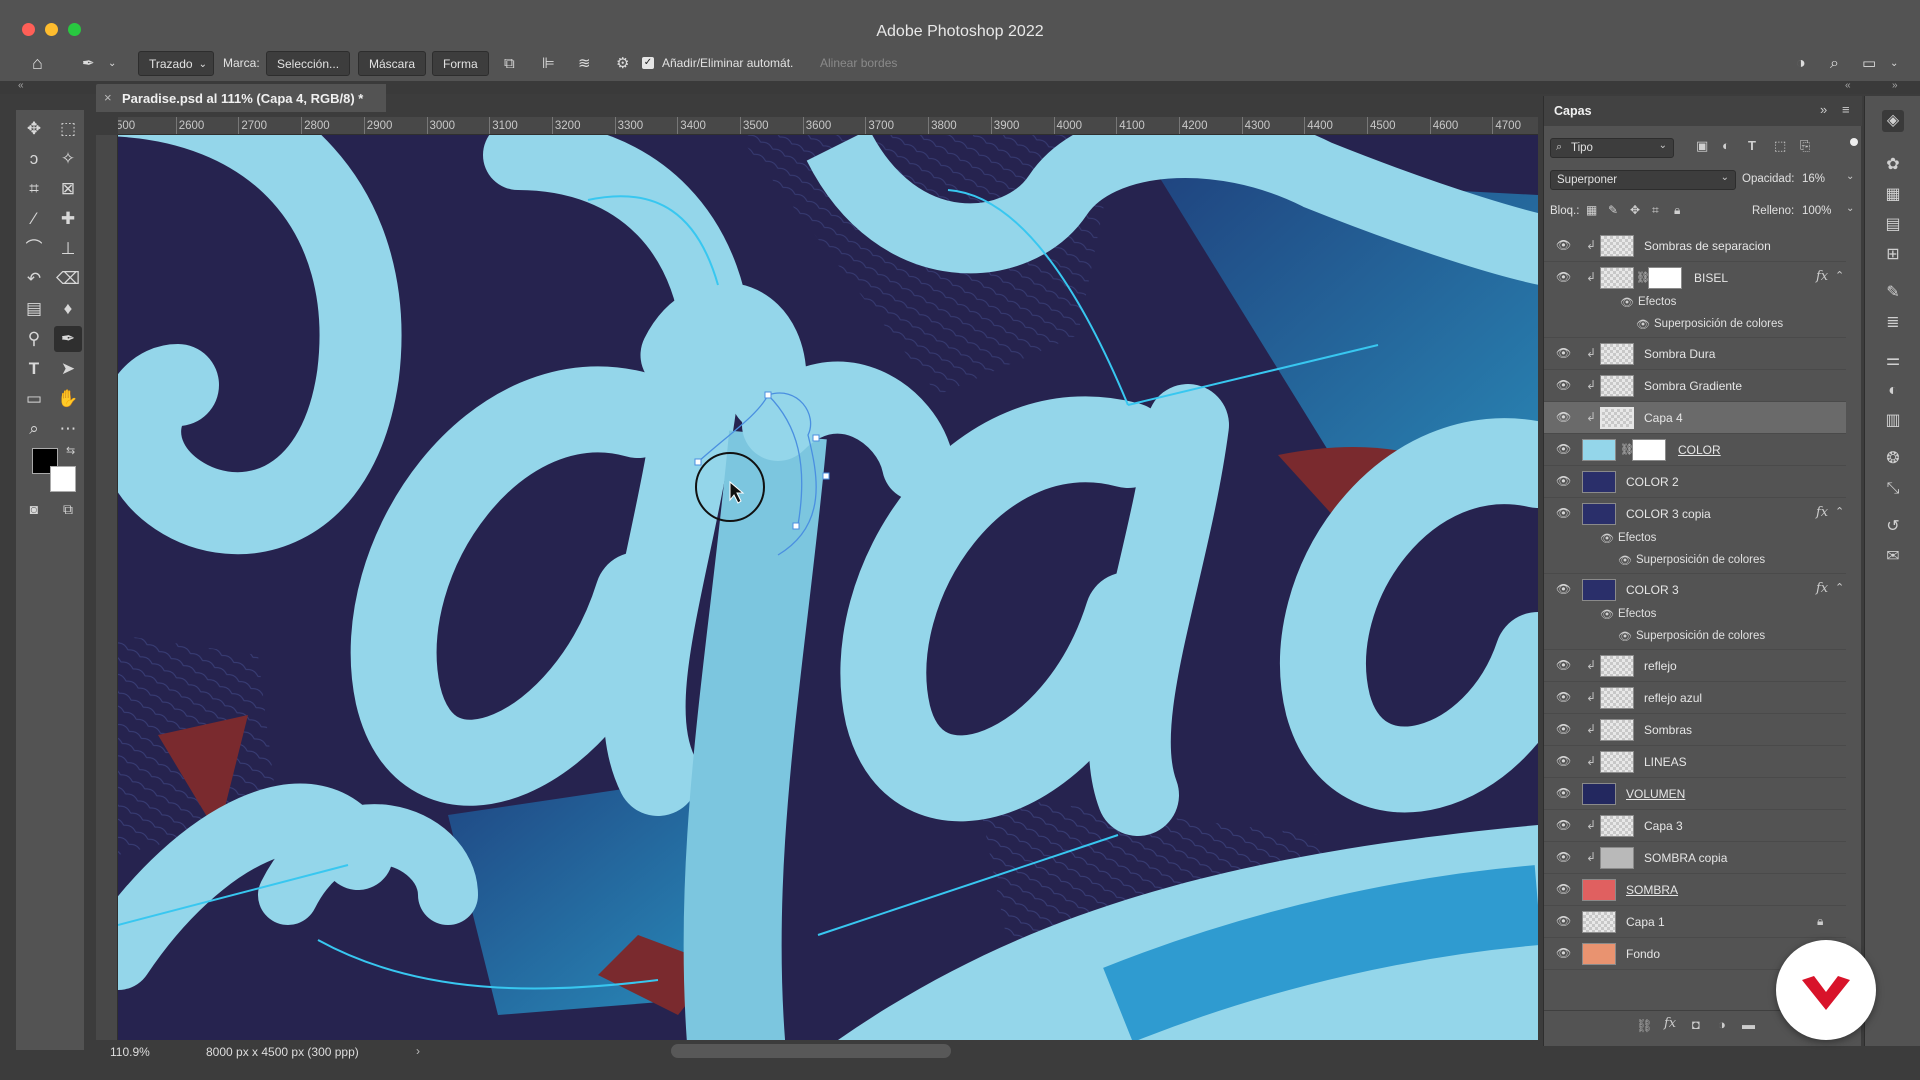  What do you see at coordinates (1893, 361) in the screenshot?
I see `adjustments-icon: ⚌` at bounding box center [1893, 361].